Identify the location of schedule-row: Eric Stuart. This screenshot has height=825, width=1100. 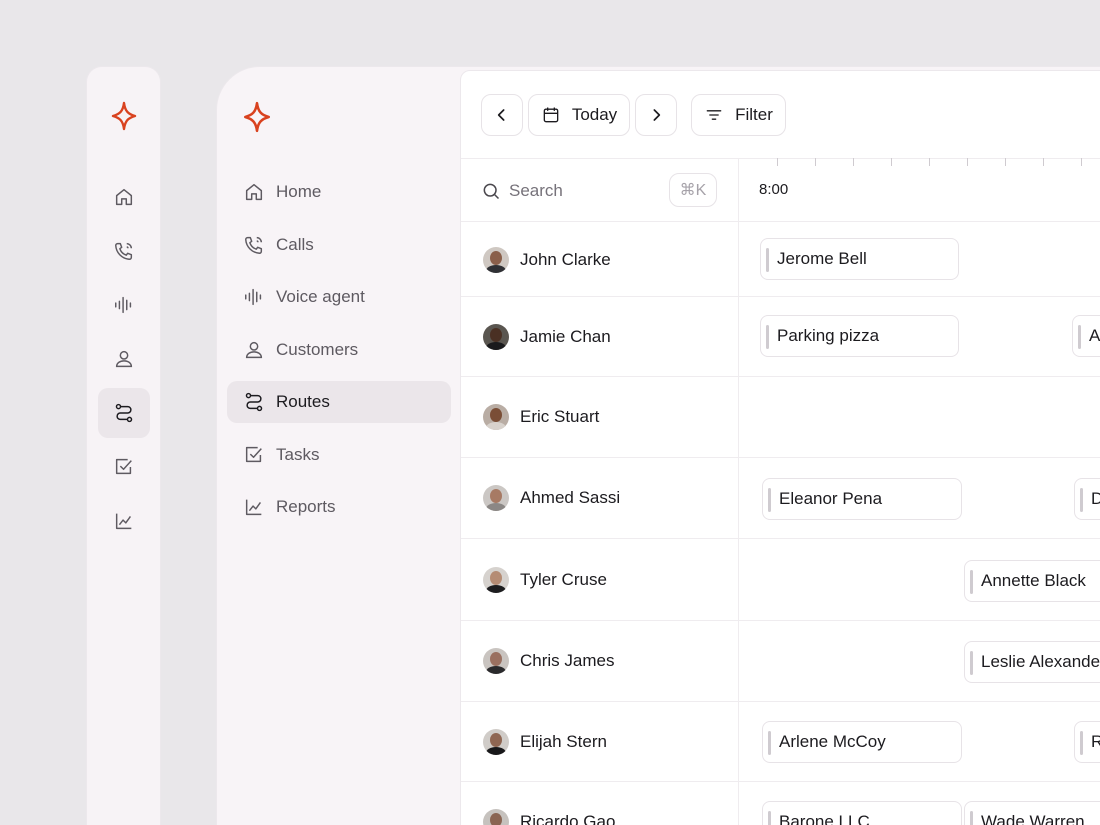
(780, 417).